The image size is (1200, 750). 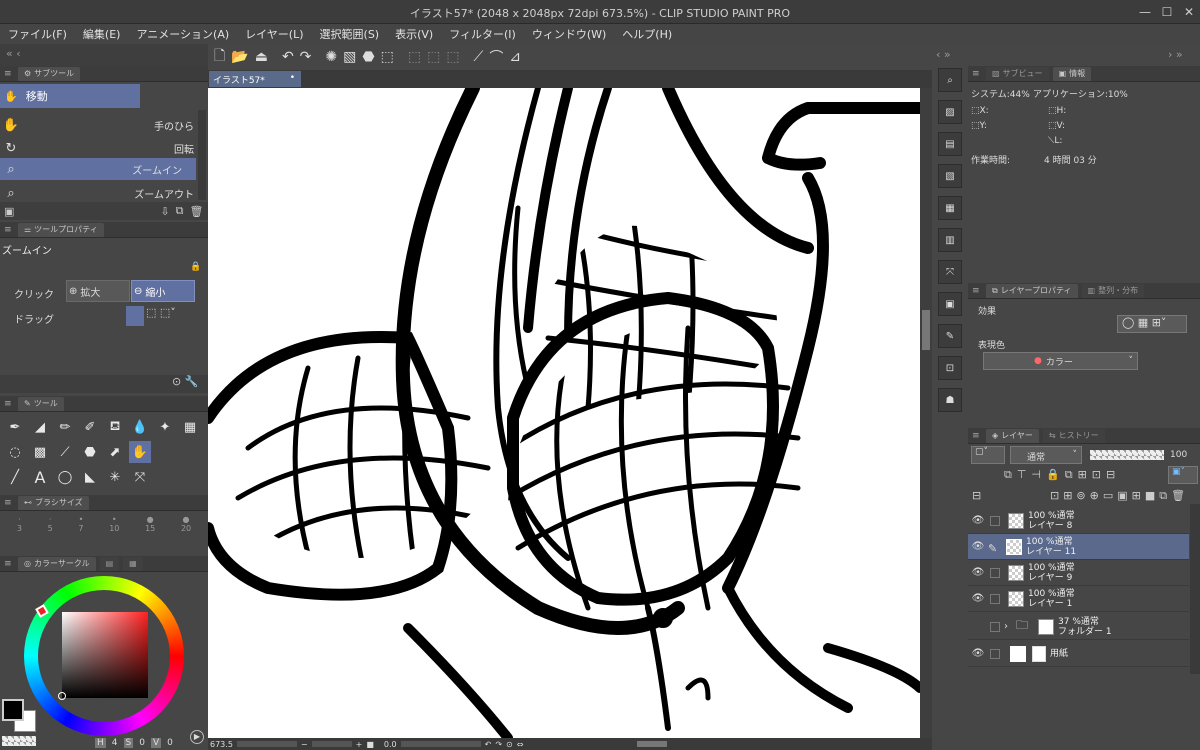 I want to click on decoration-icon: ✦, so click(x=165, y=427).